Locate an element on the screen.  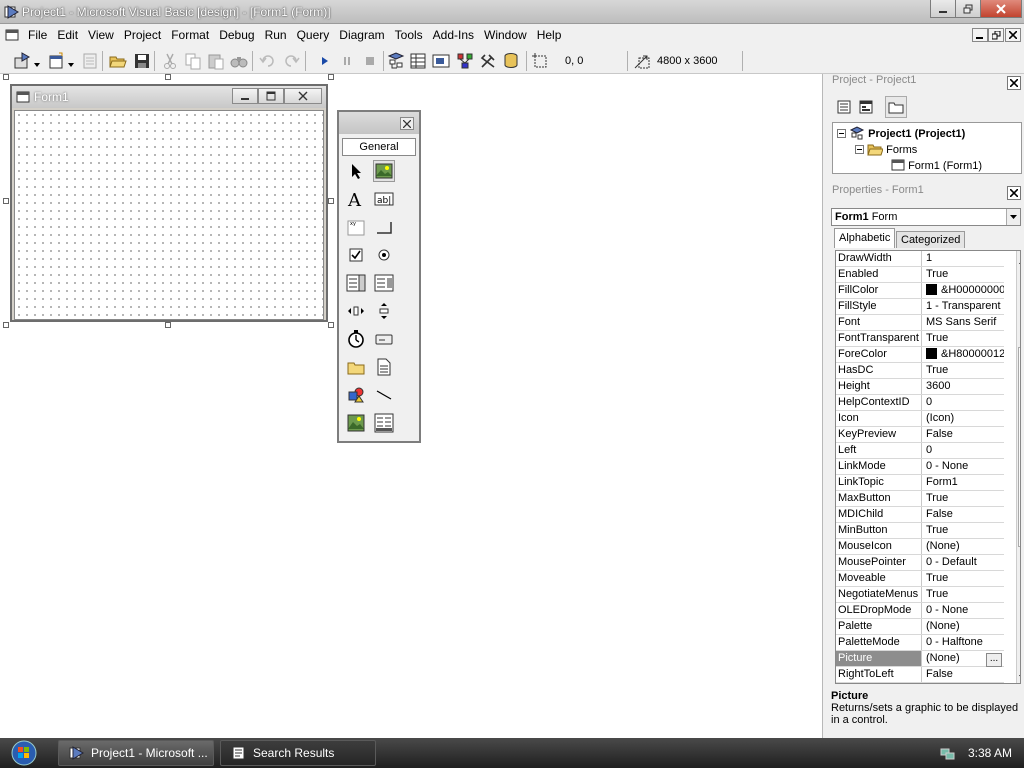
add-project-button is located at coordinates (22, 61).